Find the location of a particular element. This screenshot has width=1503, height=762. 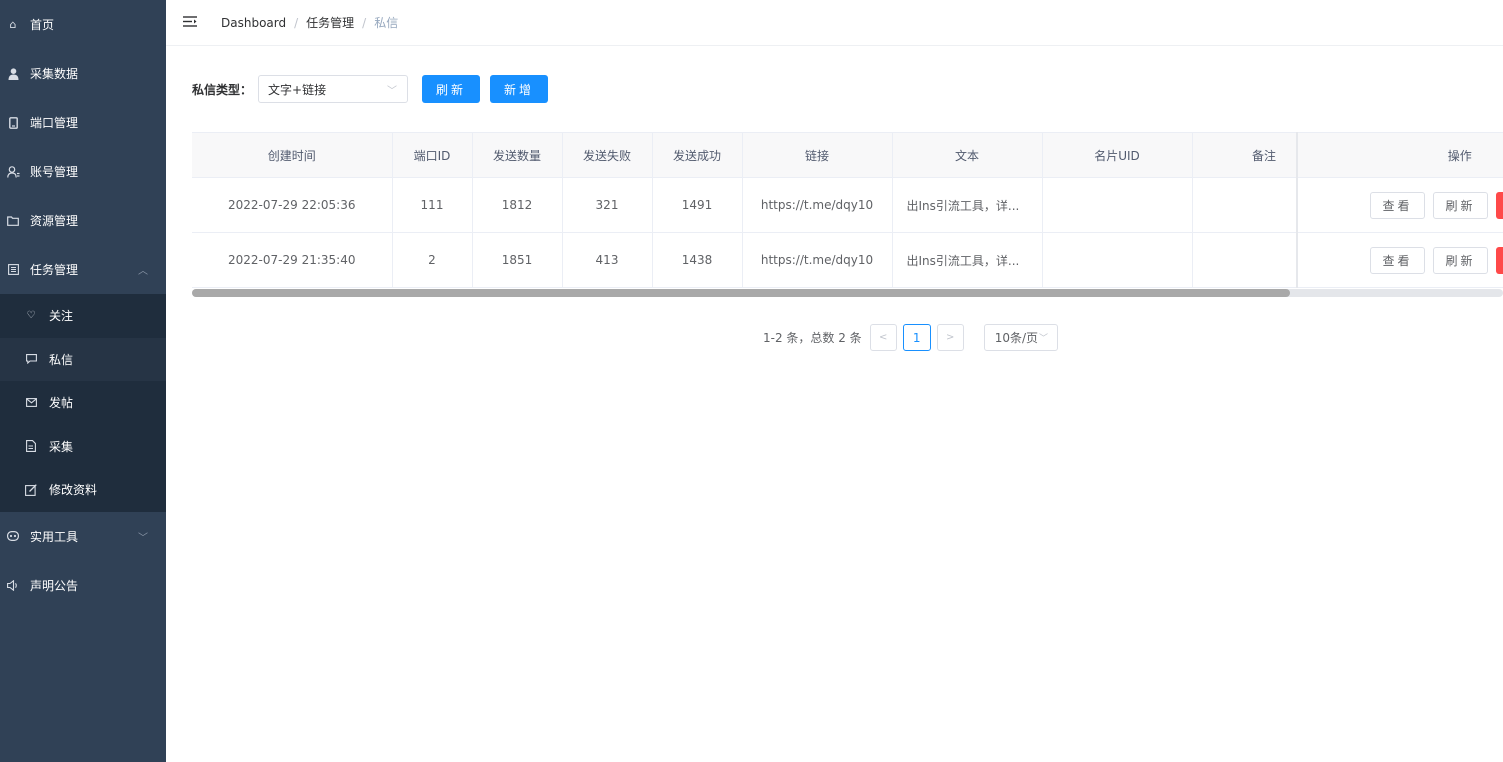

cell-port-id: 111 is located at coordinates (432, 205).